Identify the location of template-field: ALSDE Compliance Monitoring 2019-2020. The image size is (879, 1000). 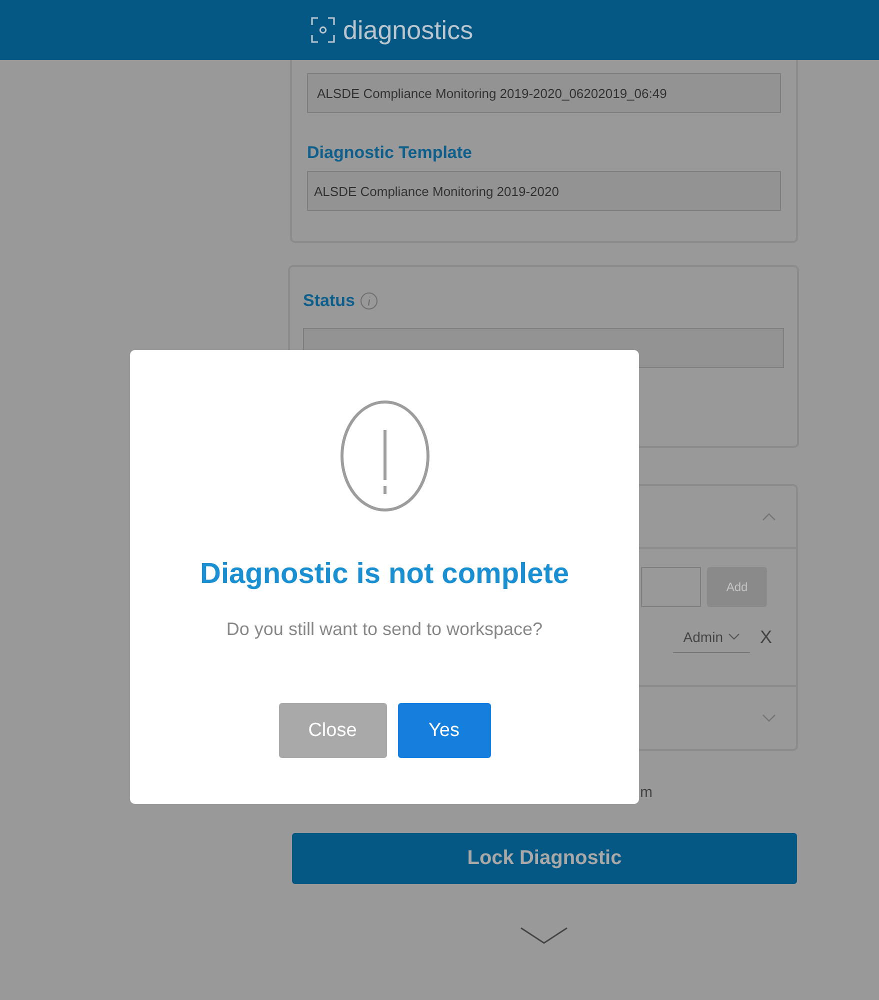
(544, 191).